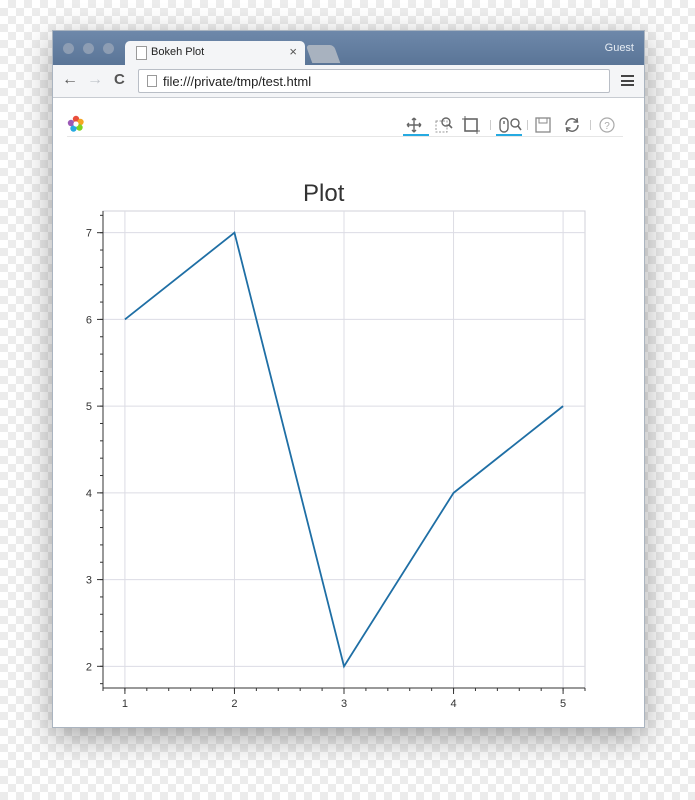 The image size is (695, 800). Describe the element at coordinates (323, 54) in the screenshot. I see `new-tab-button` at that location.